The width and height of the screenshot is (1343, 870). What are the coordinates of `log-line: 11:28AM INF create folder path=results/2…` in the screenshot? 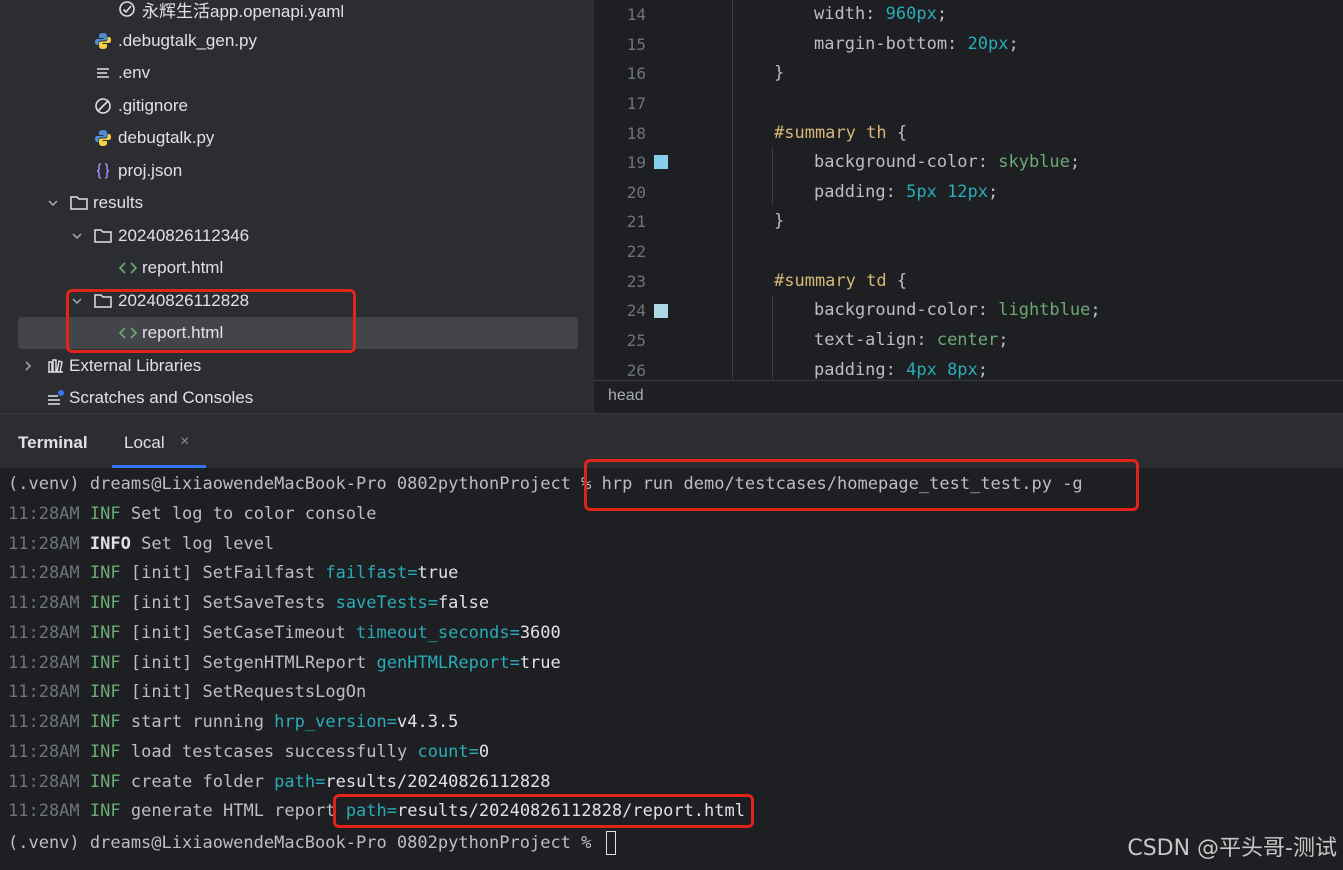 It's located at (279, 782).